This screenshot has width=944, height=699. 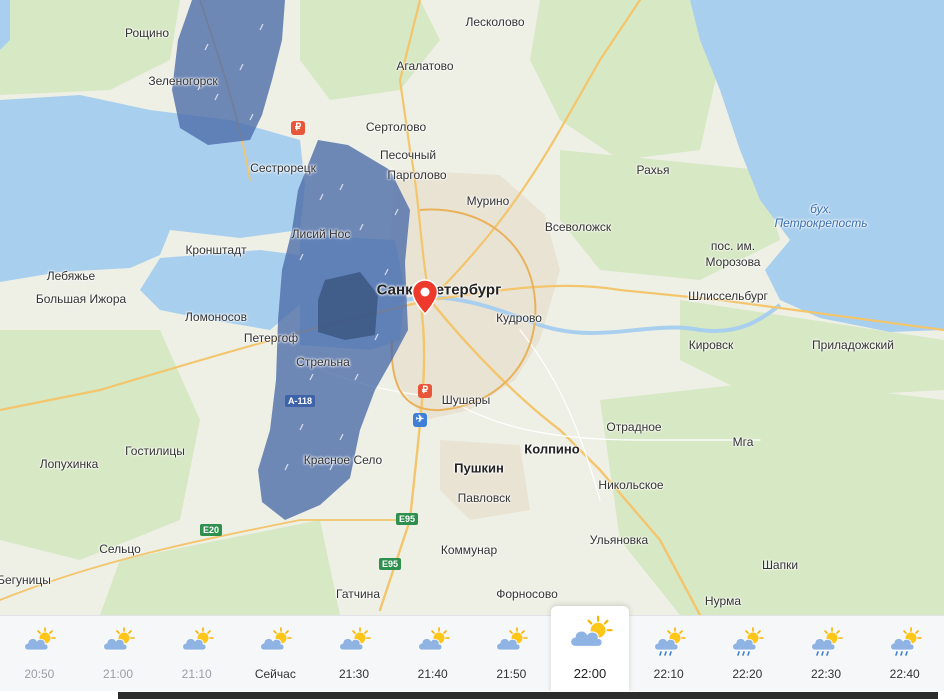 What do you see at coordinates (354, 654) in the screenshot?
I see `timeline-slot: 21:30` at bounding box center [354, 654].